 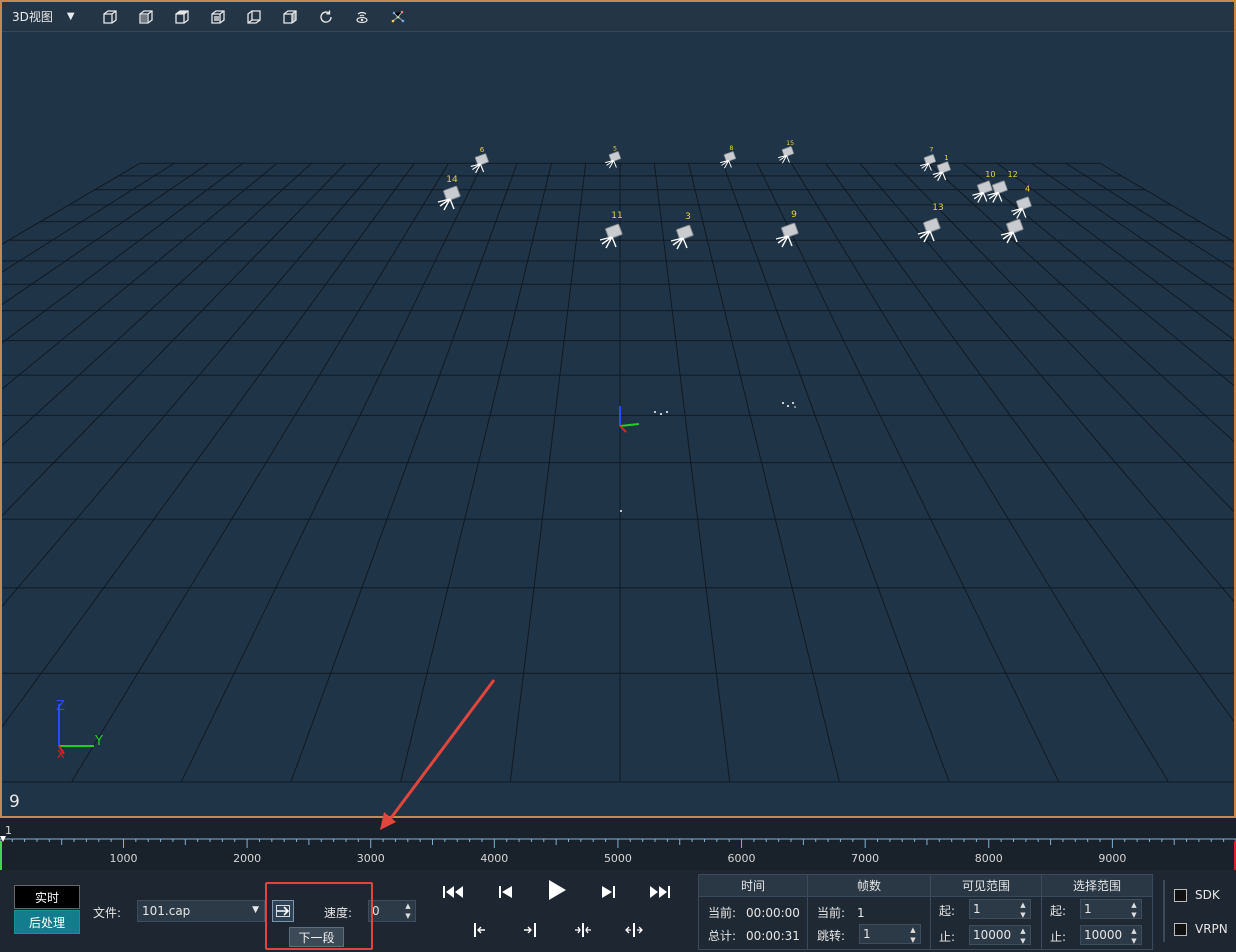 What do you see at coordinates (1103, 935) in the screenshot?
I see `select-end-value: 10000` at bounding box center [1103, 935].